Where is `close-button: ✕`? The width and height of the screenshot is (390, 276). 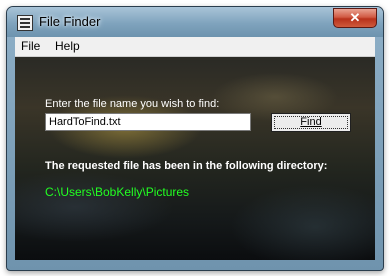 close-button: ✕ is located at coordinates (355, 18).